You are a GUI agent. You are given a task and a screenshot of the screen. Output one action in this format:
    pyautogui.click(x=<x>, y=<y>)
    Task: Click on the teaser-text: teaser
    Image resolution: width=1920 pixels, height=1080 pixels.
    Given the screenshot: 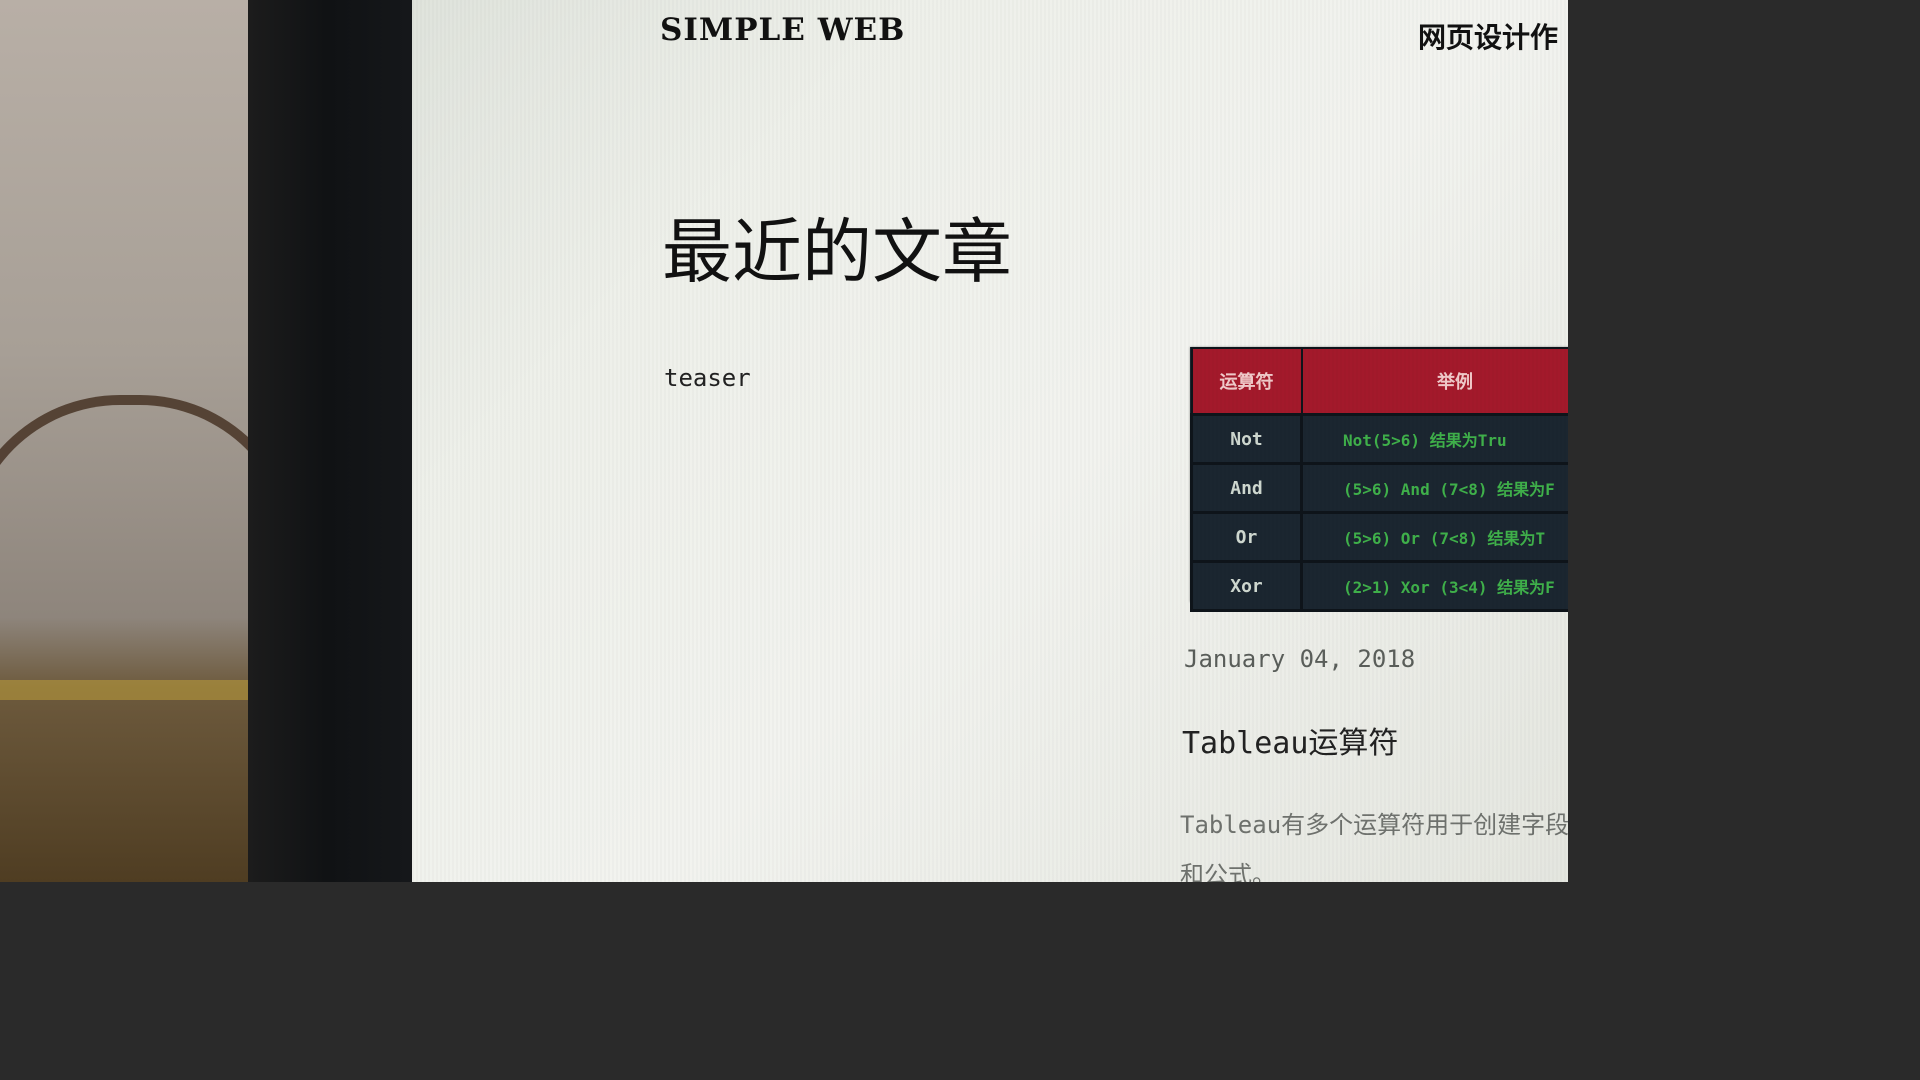 What is the action you would take?
    pyautogui.click(x=707, y=378)
    